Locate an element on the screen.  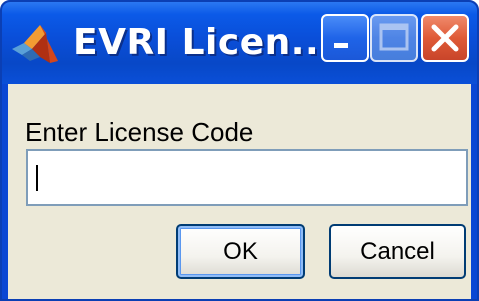
ok-button: OK is located at coordinates (240, 251).